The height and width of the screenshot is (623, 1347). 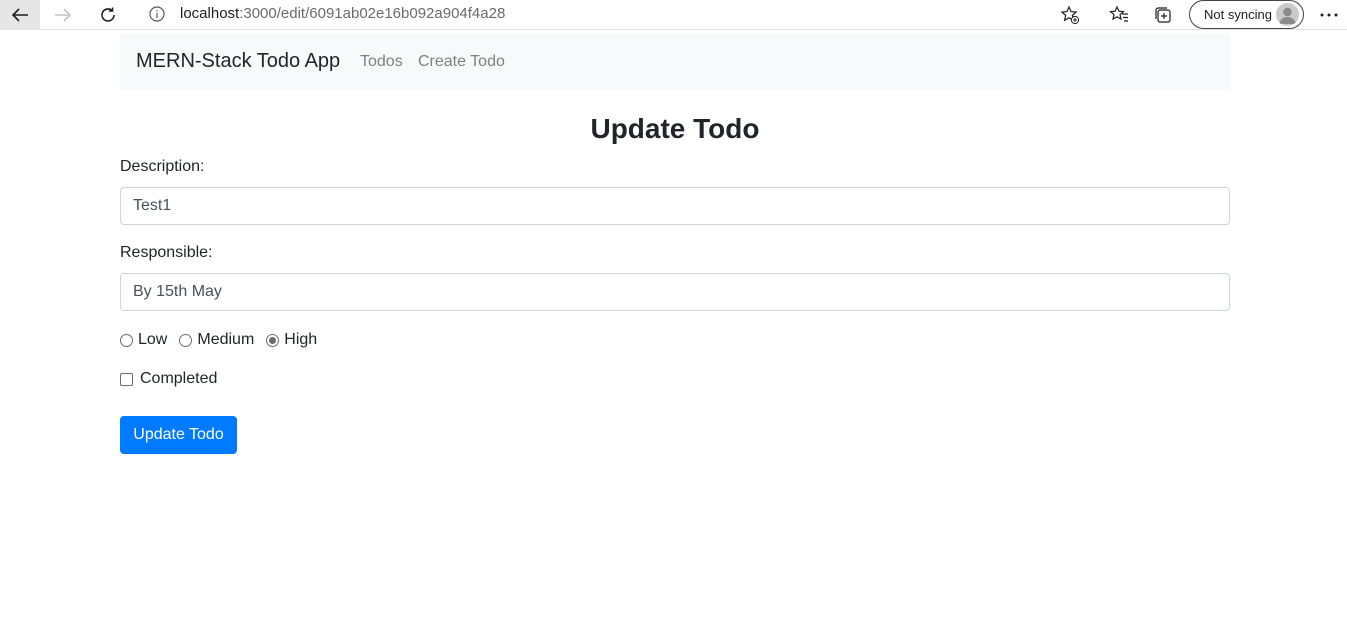 What do you see at coordinates (372, 13) in the screenshot?
I see `url-path: :3000/edit/6091ab02e16b092a904f4a28` at bounding box center [372, 13].